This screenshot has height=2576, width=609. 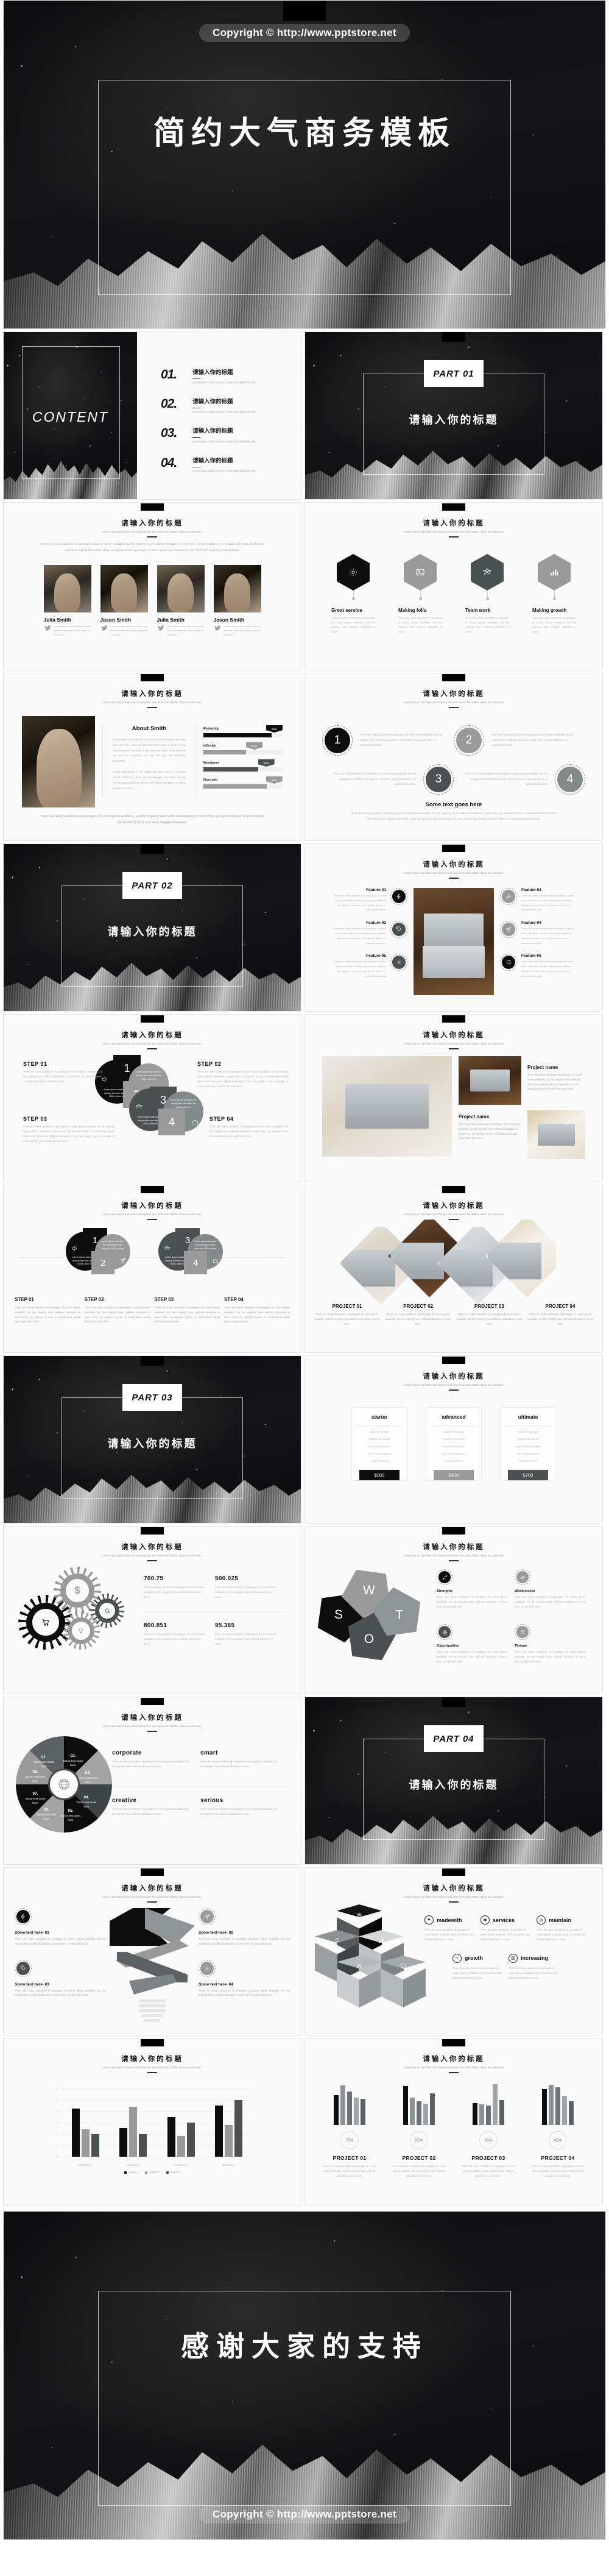 I want to click on plan-price-button: $700, so click(x=528, y=1475).